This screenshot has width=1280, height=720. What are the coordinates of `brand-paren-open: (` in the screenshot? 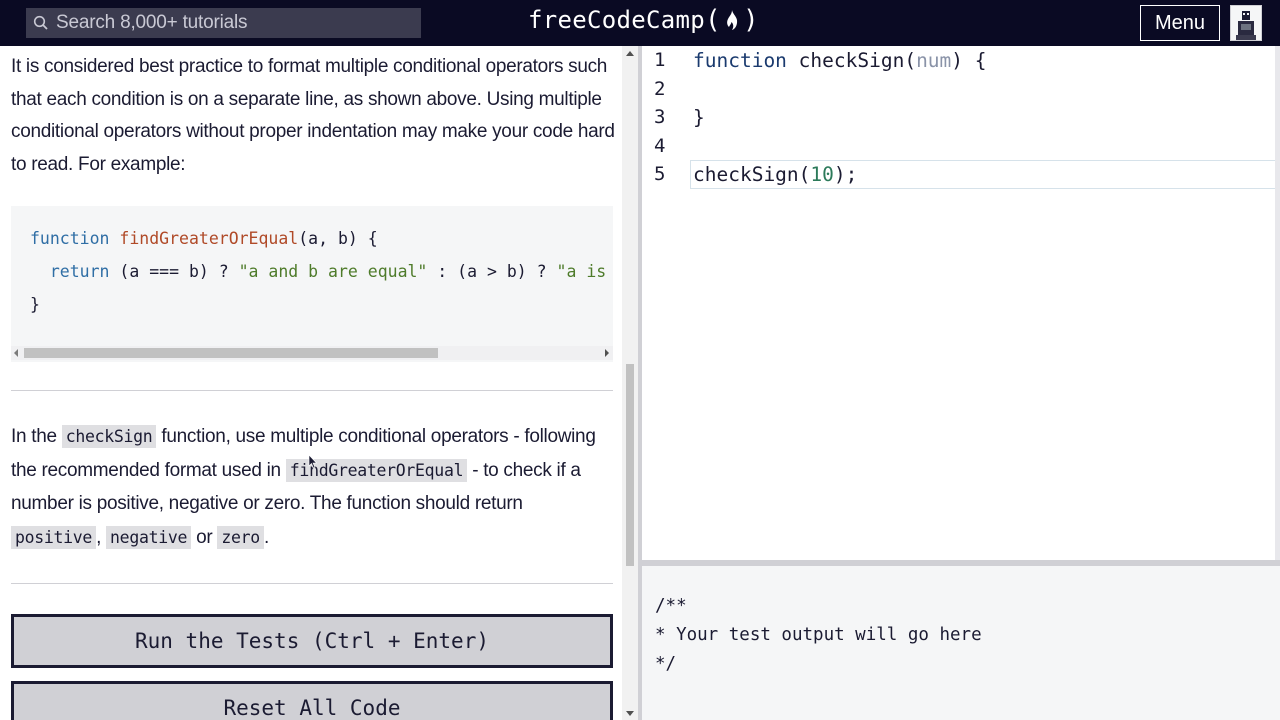 It's located at (713, 20).